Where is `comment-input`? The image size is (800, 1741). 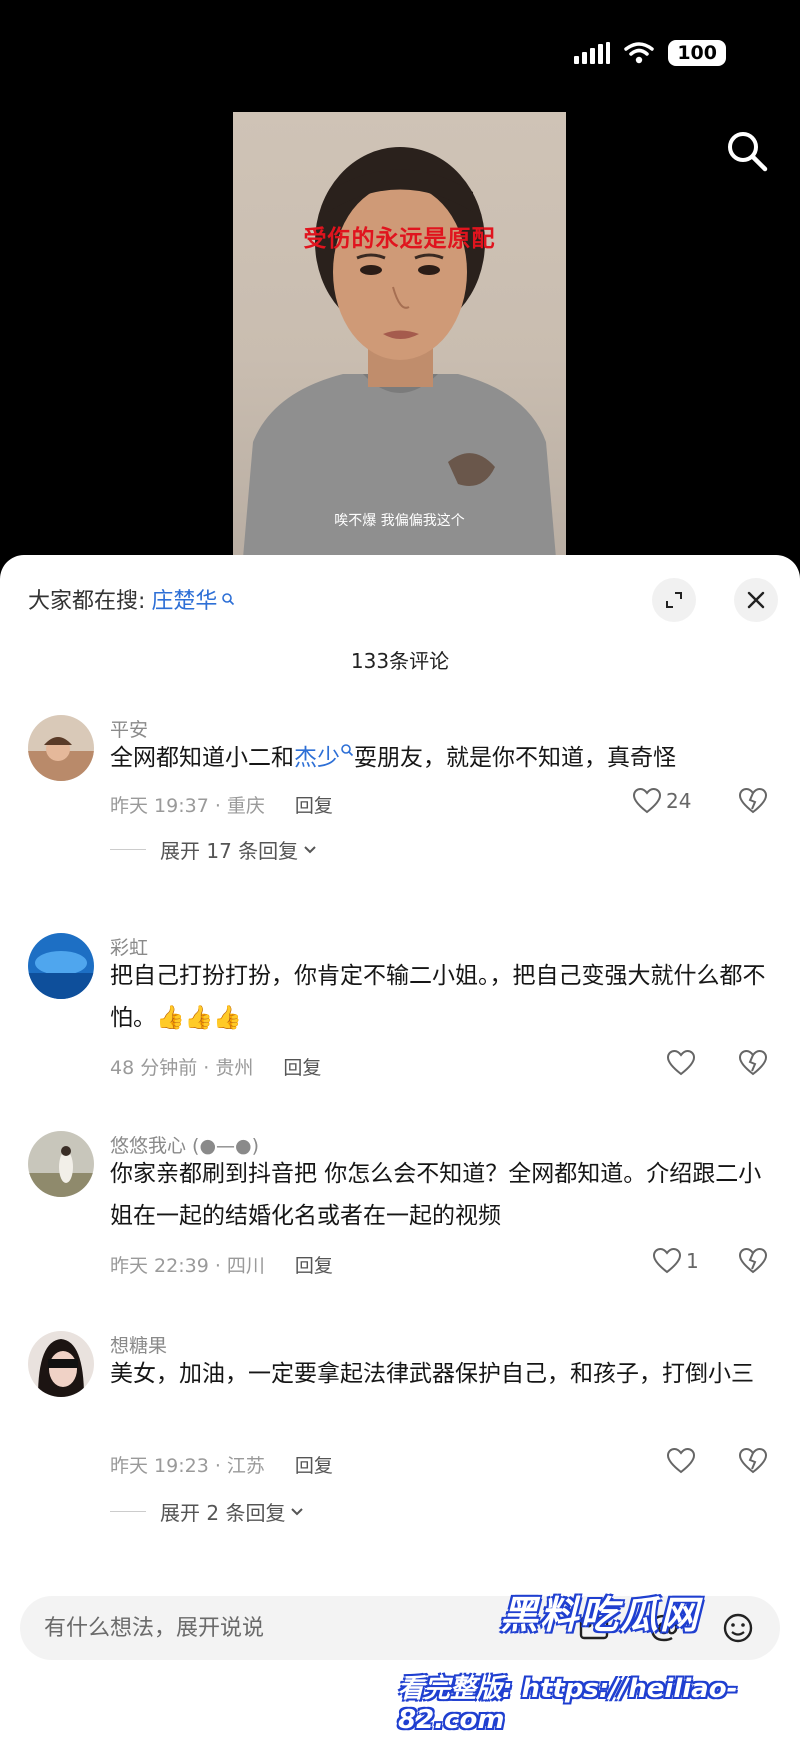 comment-input is located at coordinates (274, 1628).